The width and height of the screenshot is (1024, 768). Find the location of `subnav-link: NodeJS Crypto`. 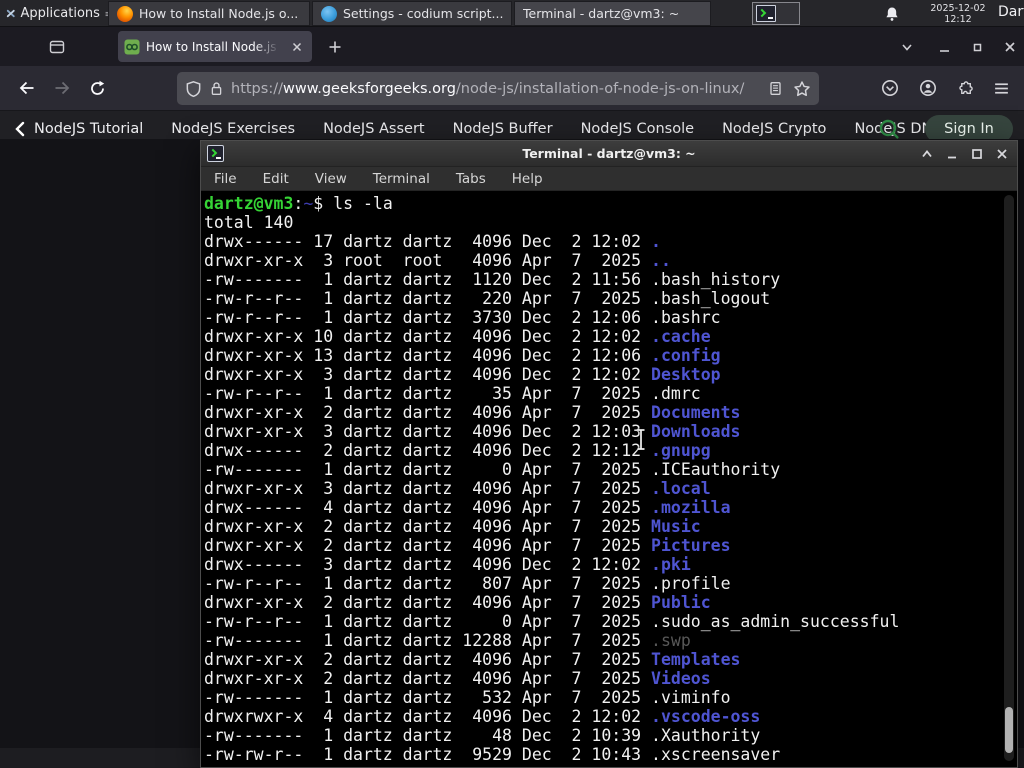

subnav-link: NodeJS Crypto is located at coordinates (774, 129).